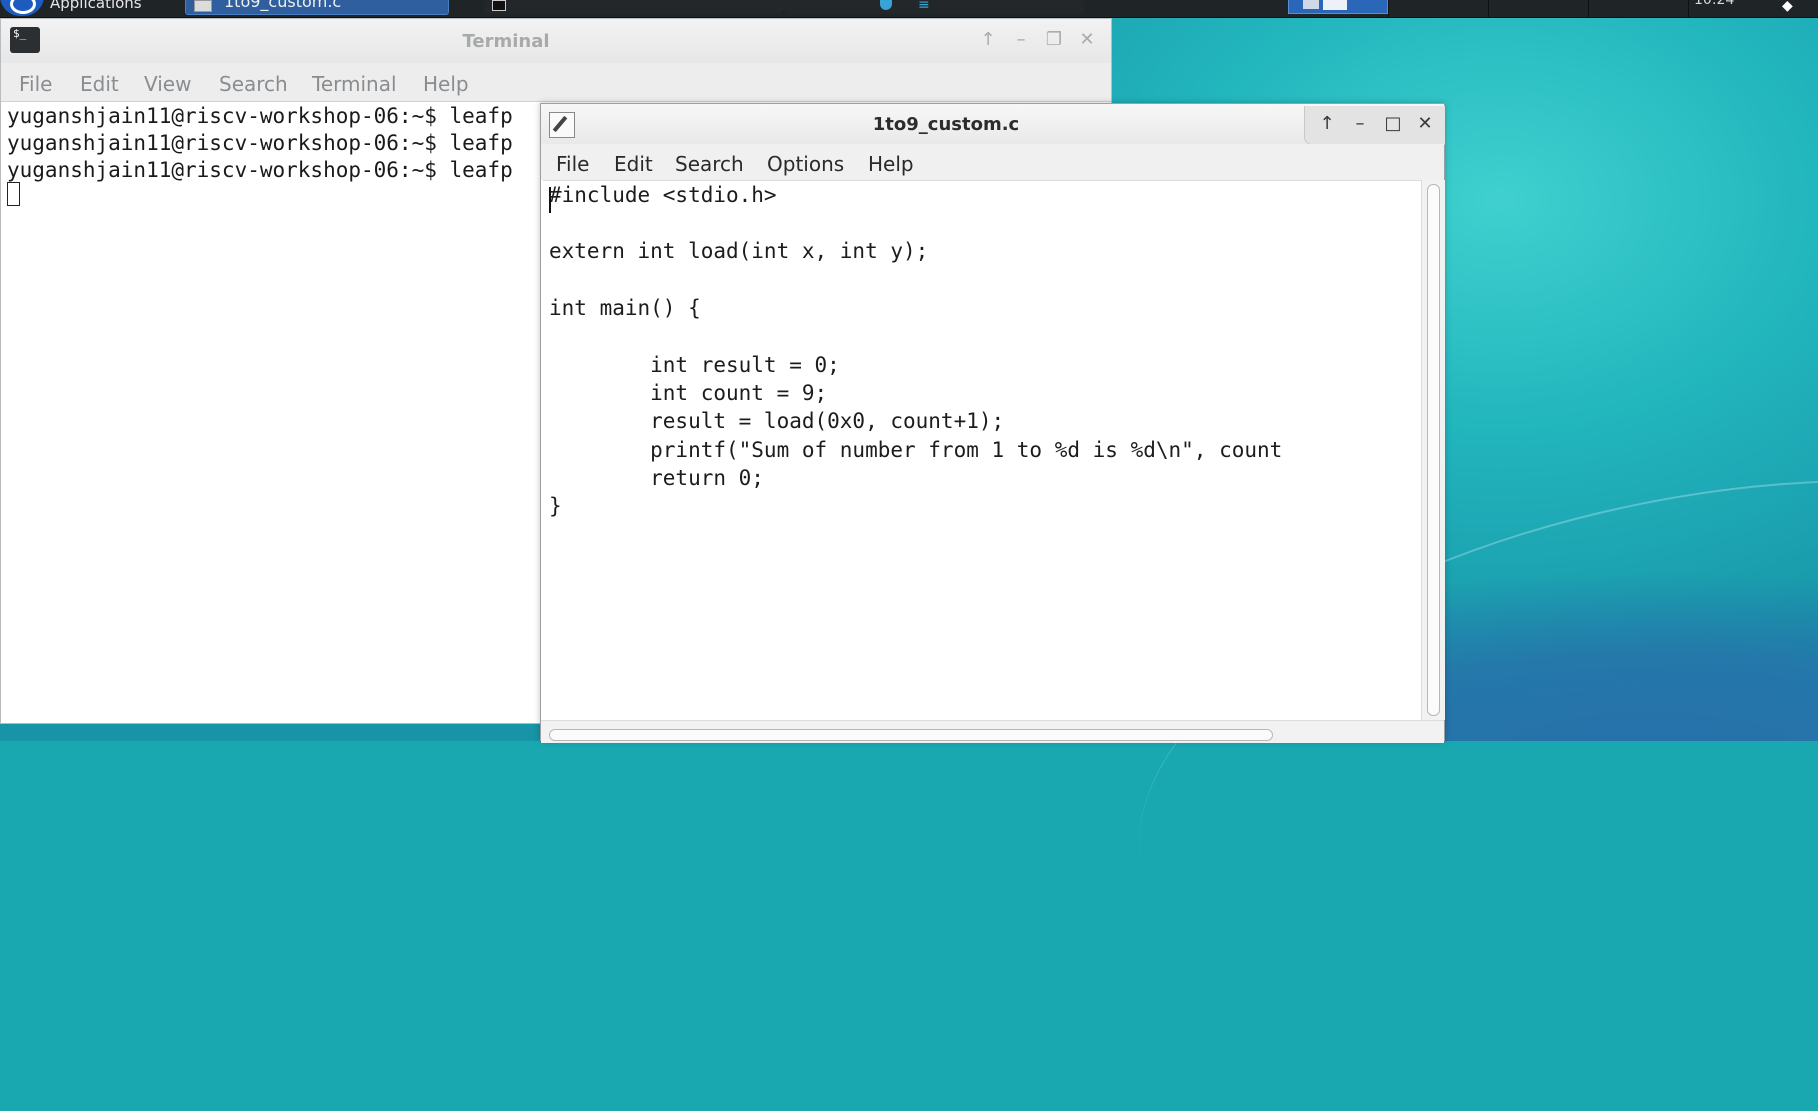 This screenshot has height=1111, width=1818. What do you see at coordinates (1087, 40) in the screenshot?
I see `terminal-close-icon: ✕` at bounding box center [1087, 40].